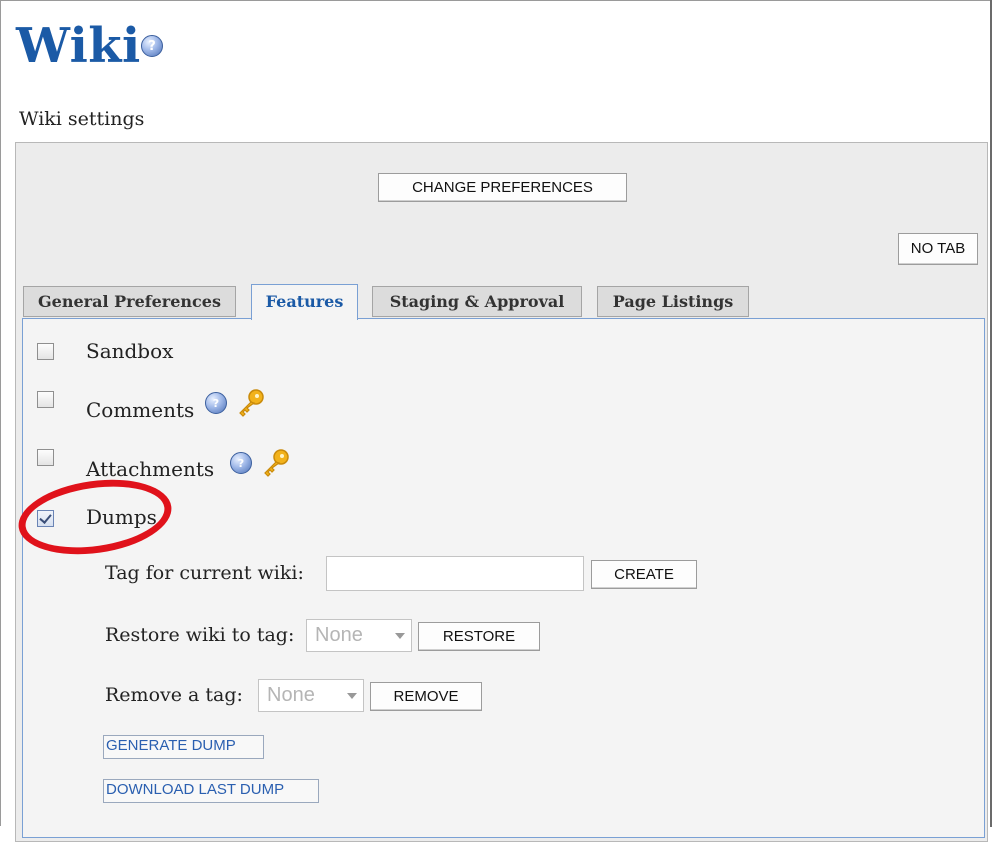 Image resolution: width=992 pixels, height=842 pixels. What do you see at coordinates (304, 302) in the screenshot?
I see `tab-features: Features` at bounding box center [304, 302].